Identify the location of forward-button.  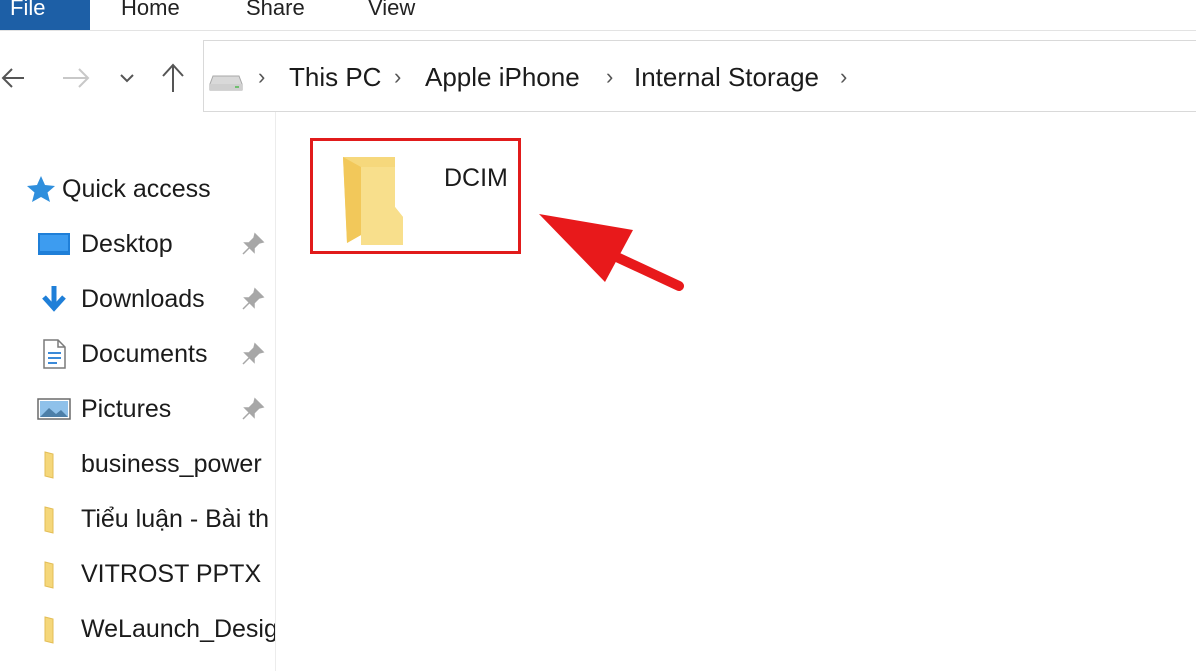
(76, 78).